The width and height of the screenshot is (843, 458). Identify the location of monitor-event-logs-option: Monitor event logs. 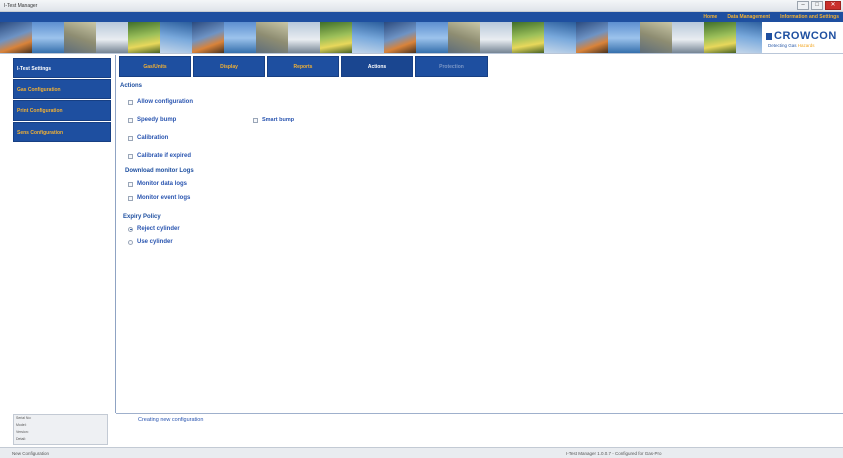
(159, 198).